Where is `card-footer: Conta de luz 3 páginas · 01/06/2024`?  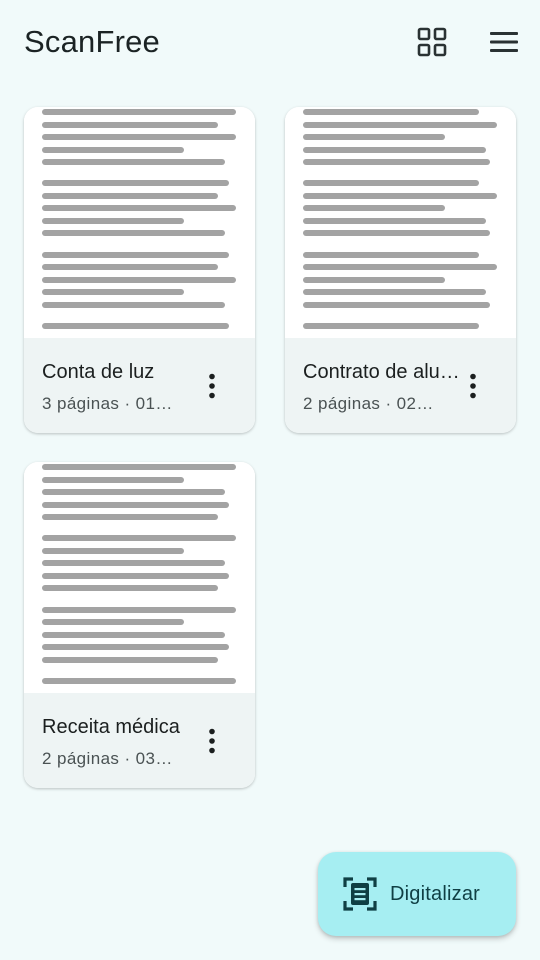 card-footer: Conta de luz 3 páginas · 01/06/2024 is located at coordinates (139, 385).